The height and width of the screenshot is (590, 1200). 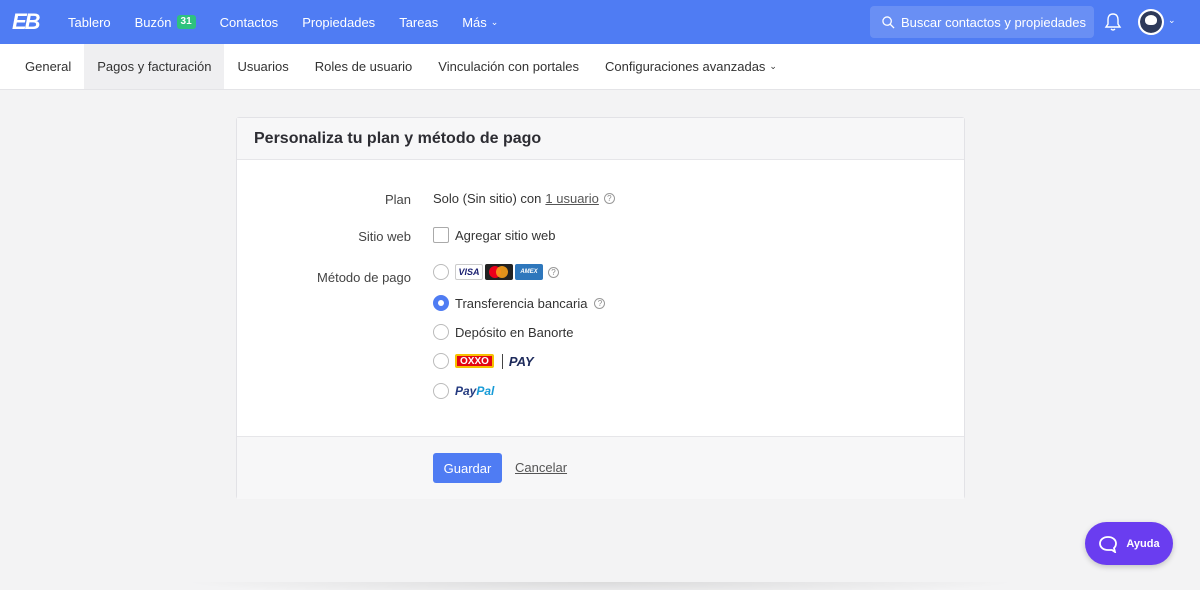 I want to click on tab-configuraciones-avanzadas: Configuraciones avanzadas ⌄, so click(x=691, y=66).